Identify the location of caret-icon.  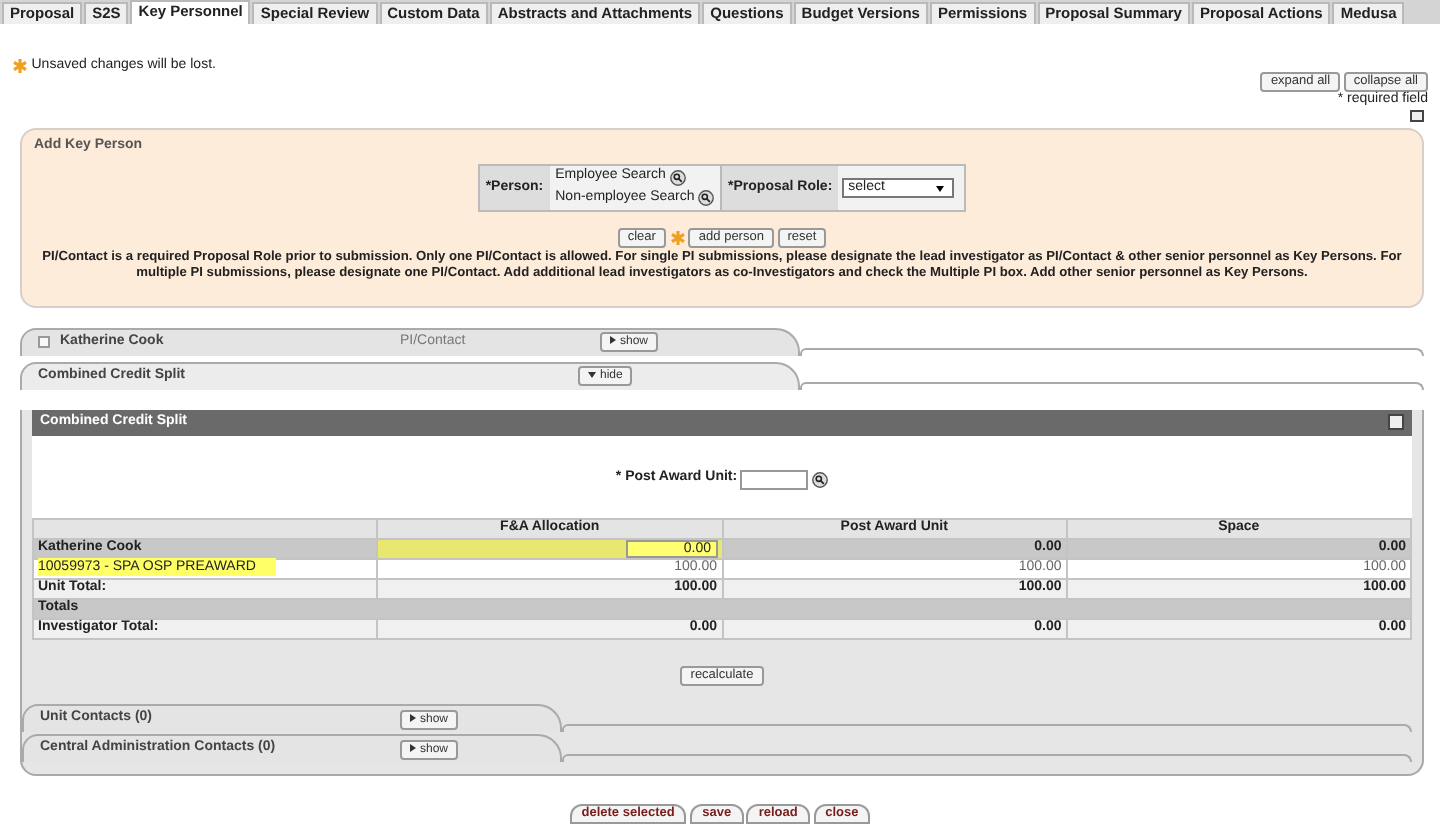
(940, 188).